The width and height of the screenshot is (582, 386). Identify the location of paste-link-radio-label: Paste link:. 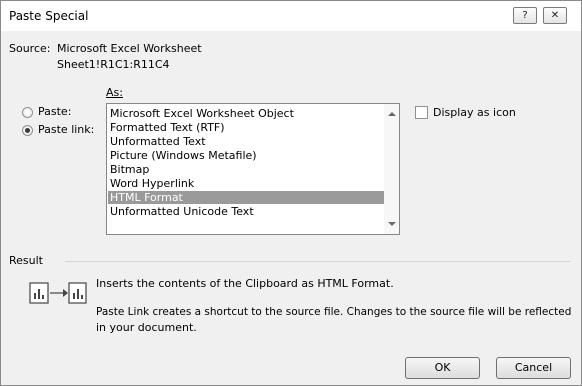
(66, 129).